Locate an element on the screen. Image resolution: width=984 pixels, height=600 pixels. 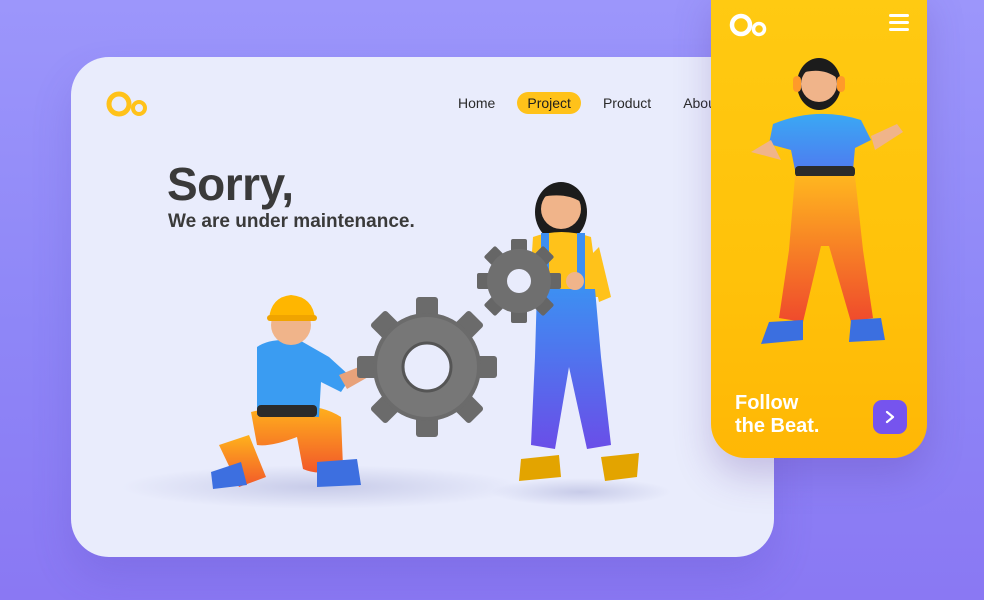
large-gear is located at coordinates (427, 367).